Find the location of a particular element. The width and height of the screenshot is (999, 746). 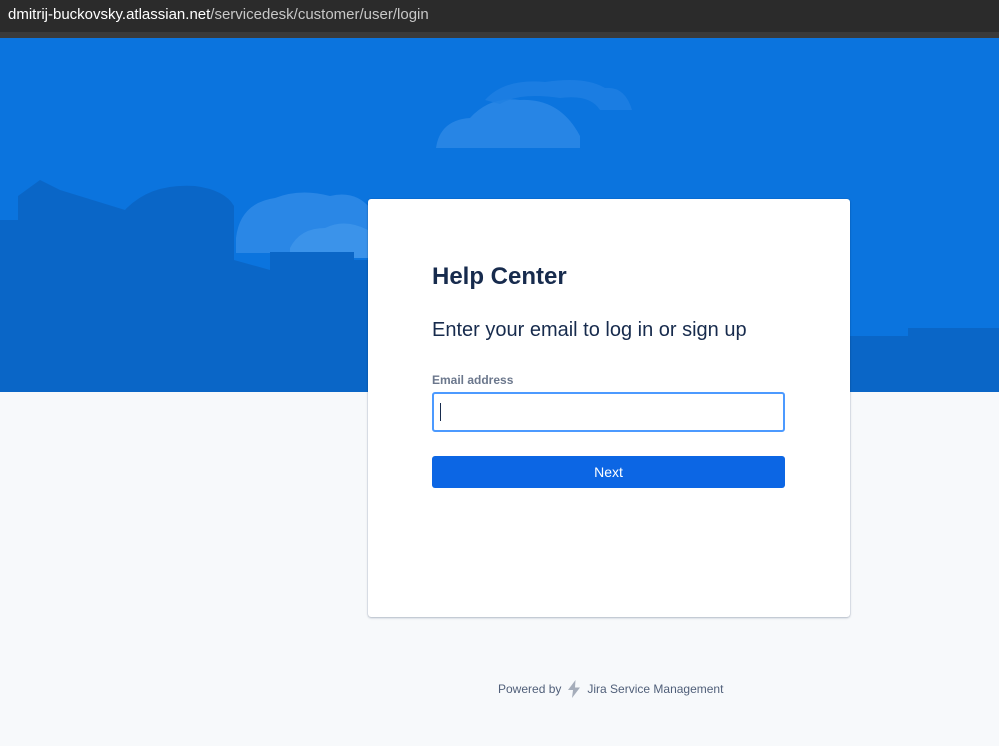

powered-by-footer: Powered by Jira Service Management is located at coordinates (610, 689).